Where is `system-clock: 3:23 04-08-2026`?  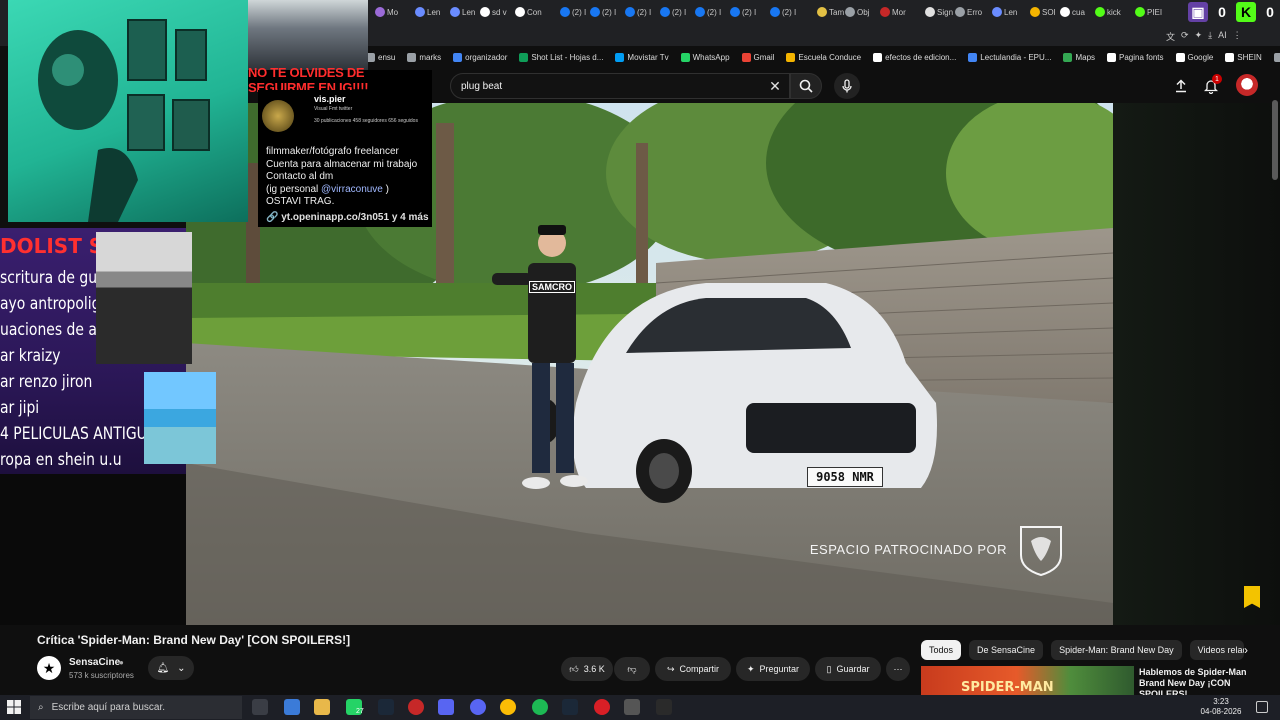 system-clock: 3:23 04-08-2026 is located at coordinates (1221, 707).